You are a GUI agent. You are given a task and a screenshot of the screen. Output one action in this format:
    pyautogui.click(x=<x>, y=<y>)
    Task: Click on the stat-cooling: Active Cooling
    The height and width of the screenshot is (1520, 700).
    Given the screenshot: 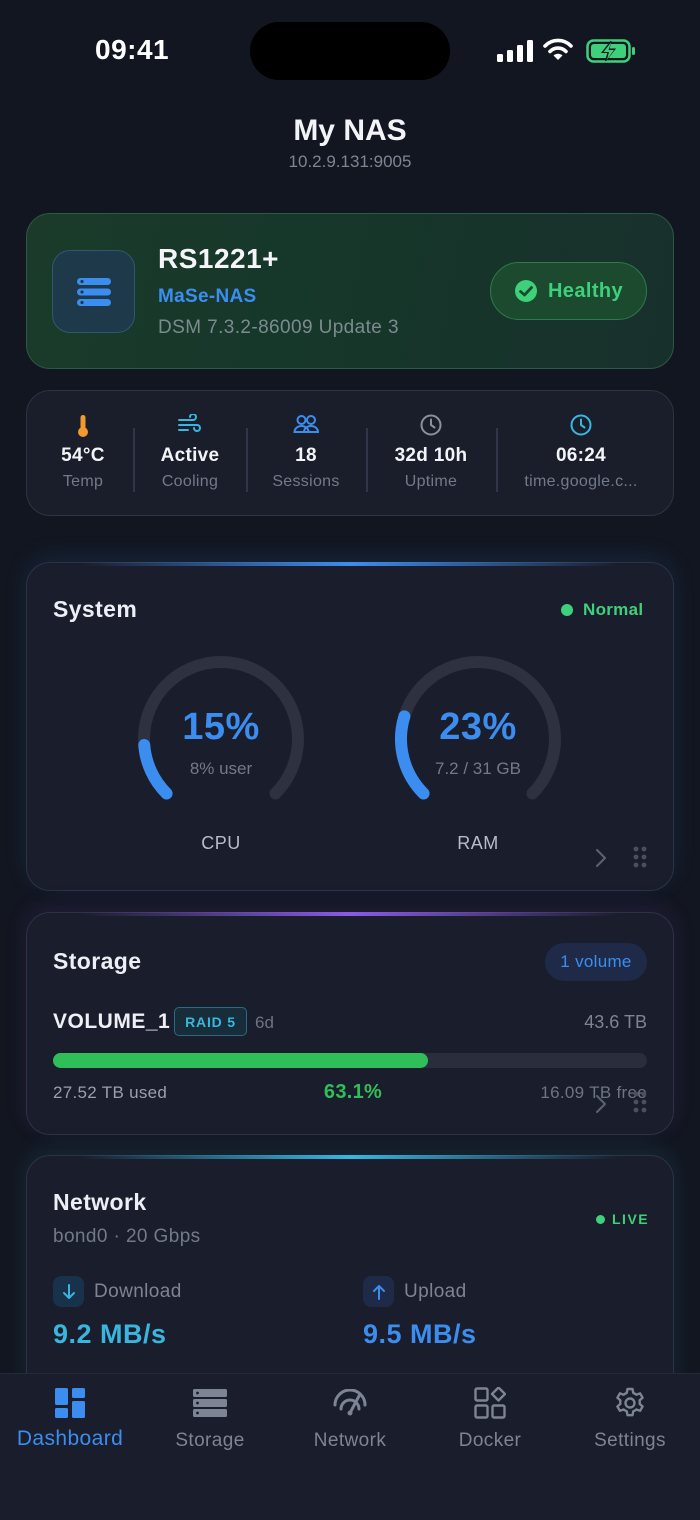 What is the action you would take?
    pyautogui.click(x=190, y=452)
    